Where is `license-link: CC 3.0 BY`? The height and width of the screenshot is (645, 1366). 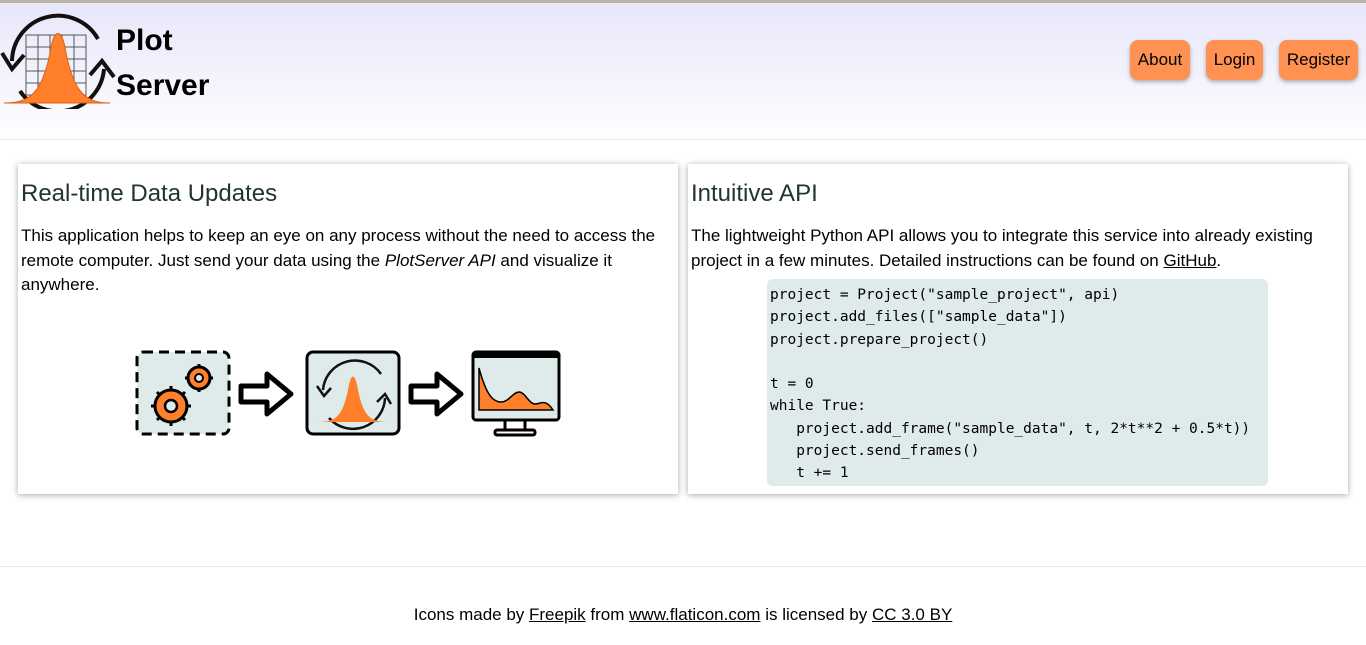 license-link: CC 3.0 BY is located at coordinates (912, 614).